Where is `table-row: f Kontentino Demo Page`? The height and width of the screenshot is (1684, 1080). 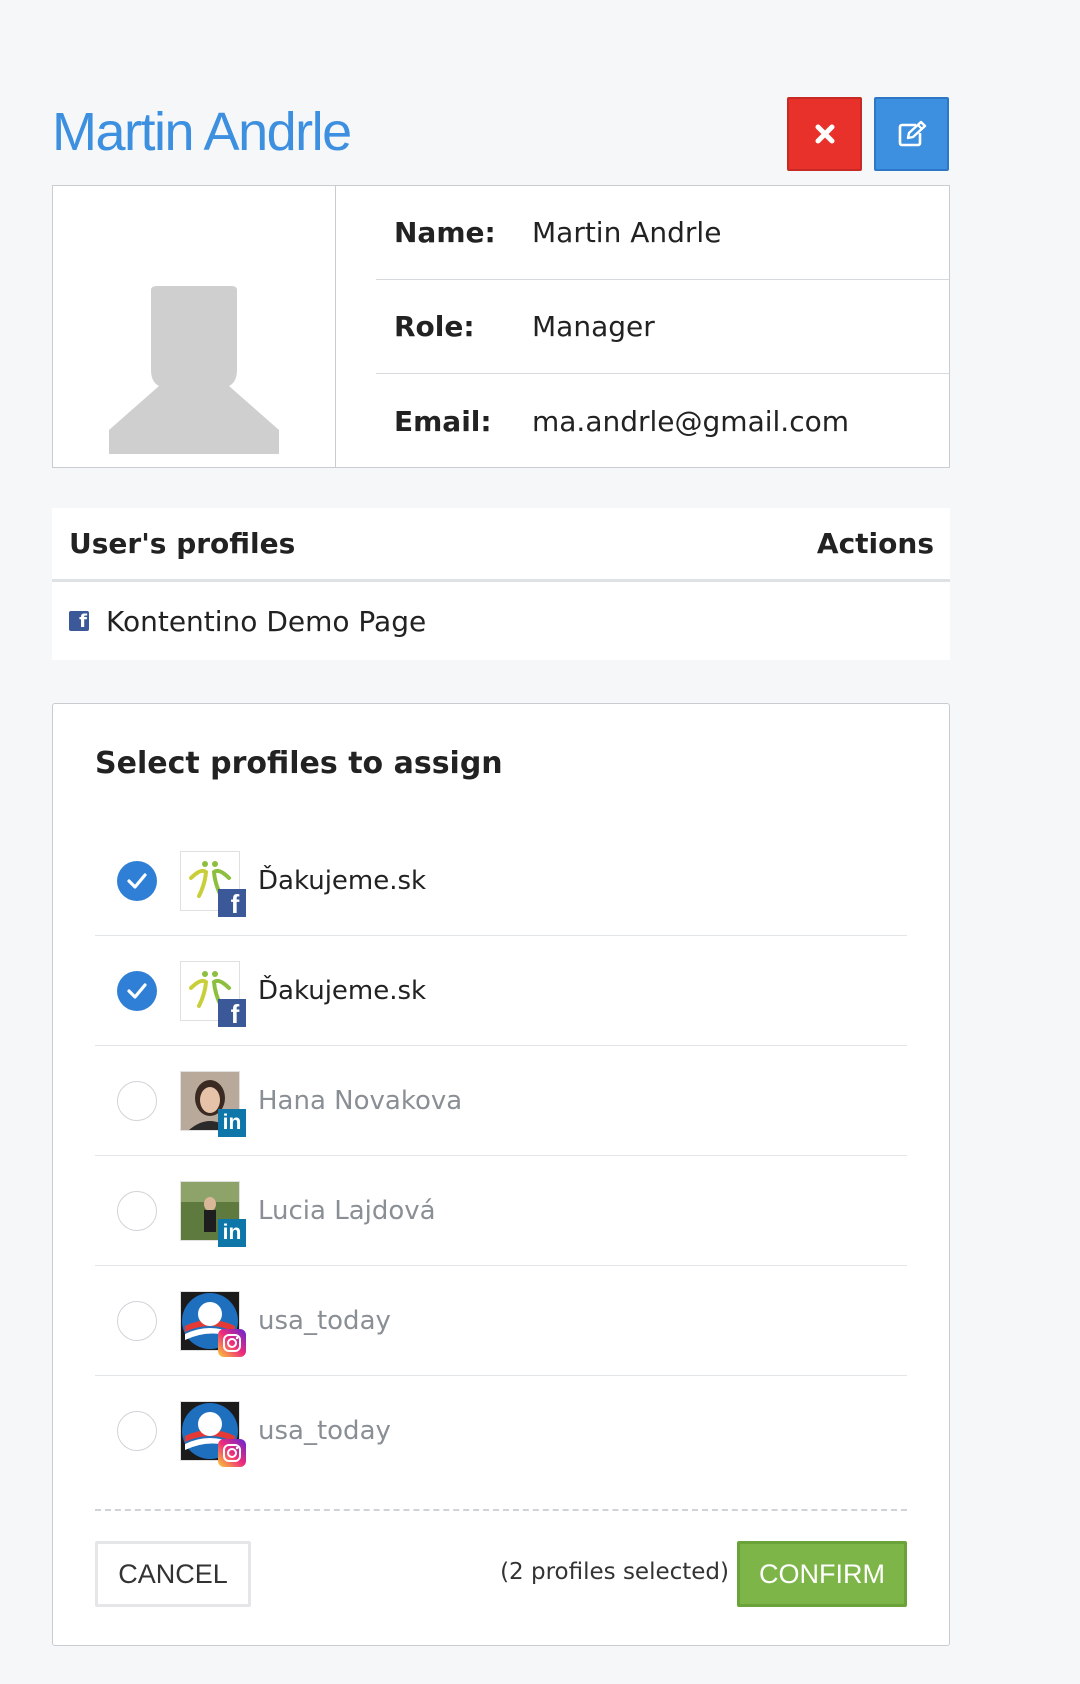 table-row: f Kontentino Demo Page is located at coordinates (501, 621).